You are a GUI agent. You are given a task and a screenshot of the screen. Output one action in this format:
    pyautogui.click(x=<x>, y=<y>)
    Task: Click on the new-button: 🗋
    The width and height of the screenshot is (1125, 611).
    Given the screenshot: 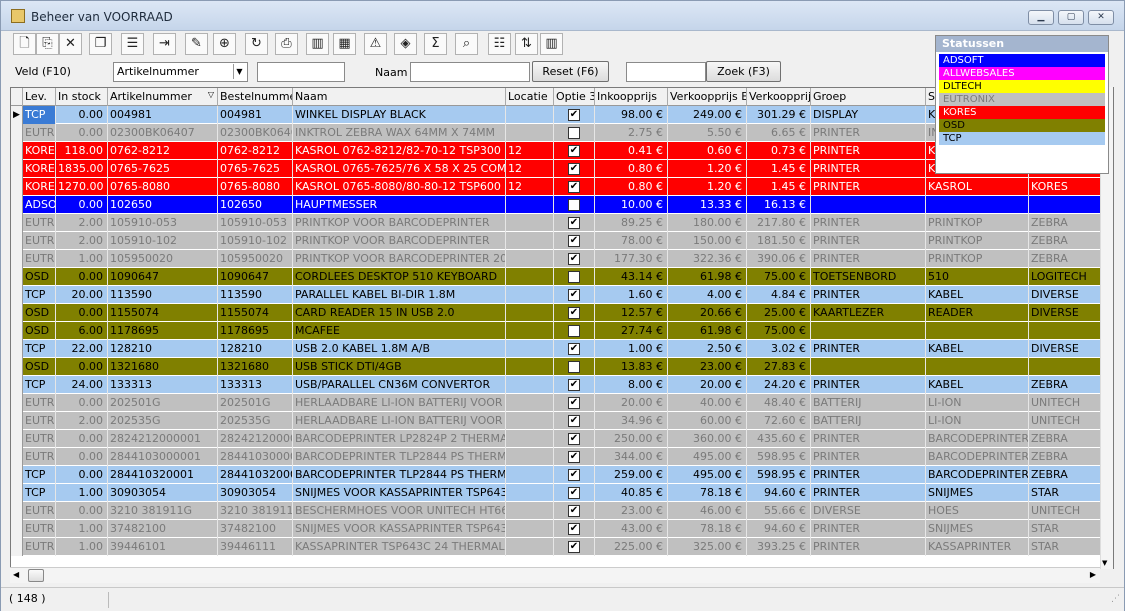 What is the action you would take?
    pyautogui.click(x=24, y=44)
    